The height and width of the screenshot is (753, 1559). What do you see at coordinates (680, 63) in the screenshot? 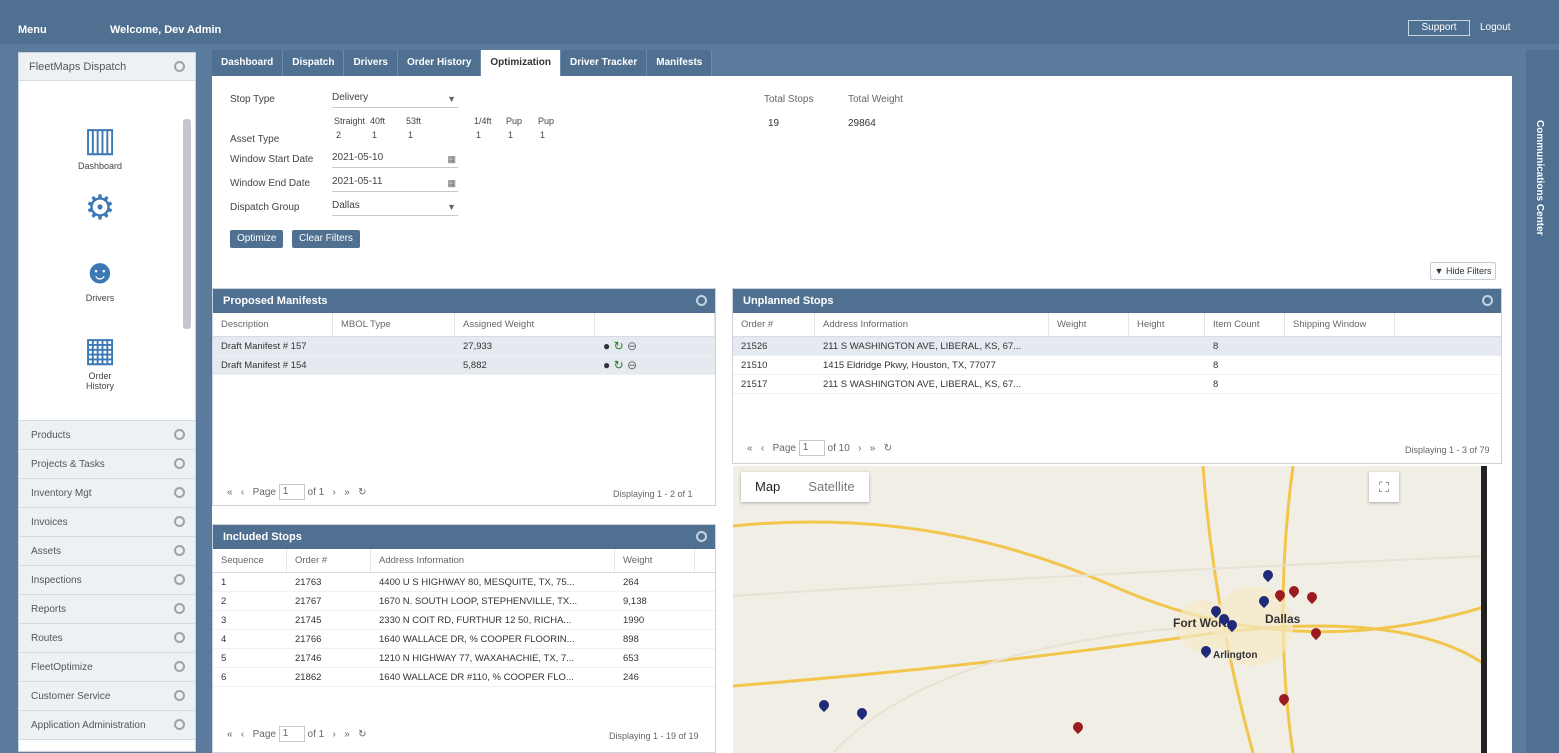
I see `tab-manifests: Manifests` at bounding box center [680, 63].